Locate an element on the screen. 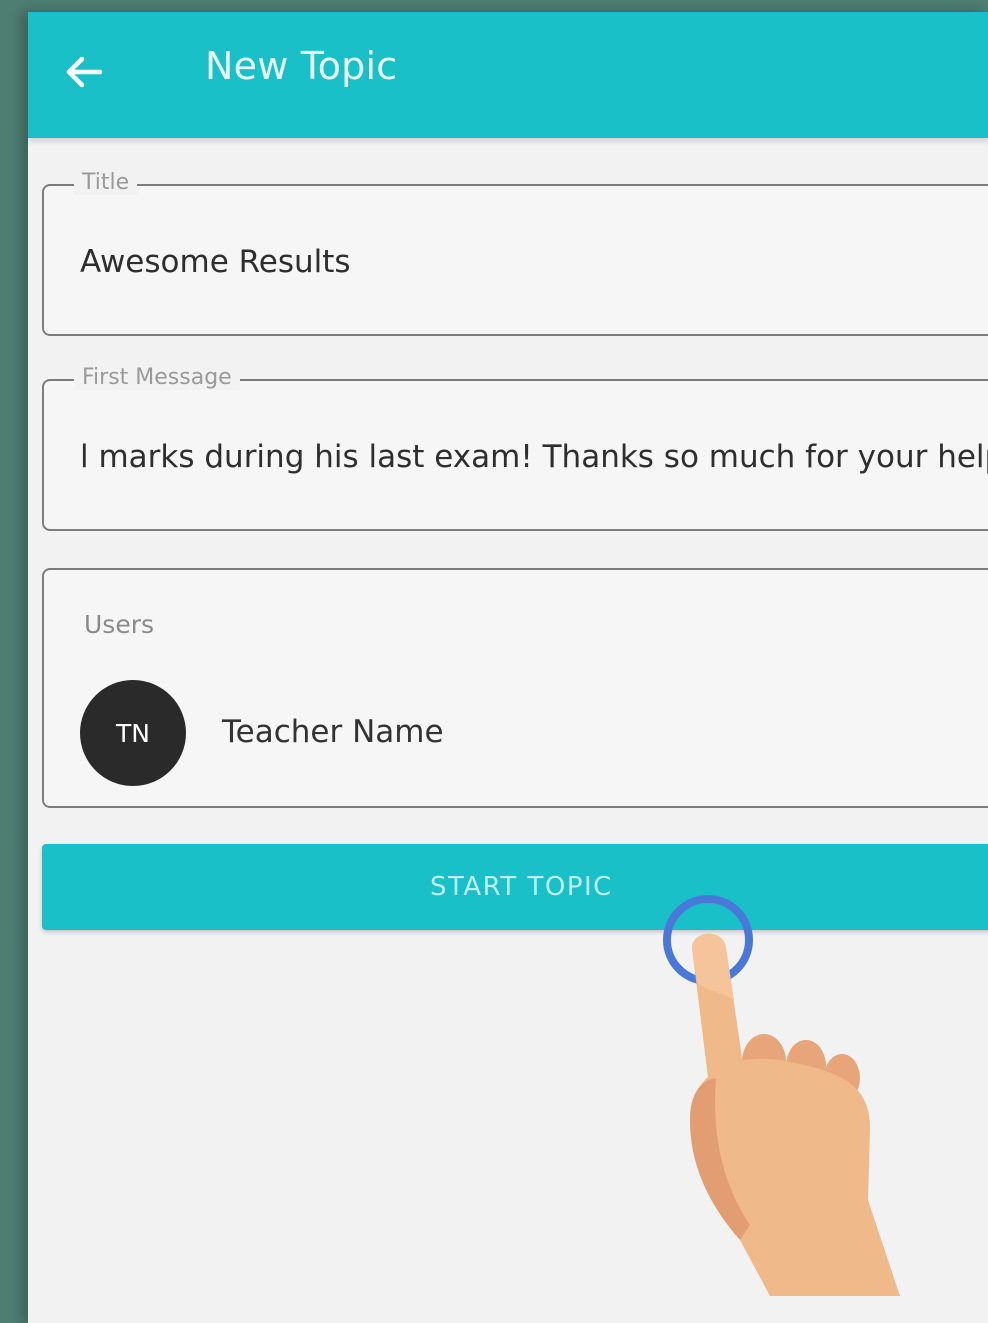 This screenshot has width=988, height=1323. title-field-label: Title is located at coordinates (106, 182).